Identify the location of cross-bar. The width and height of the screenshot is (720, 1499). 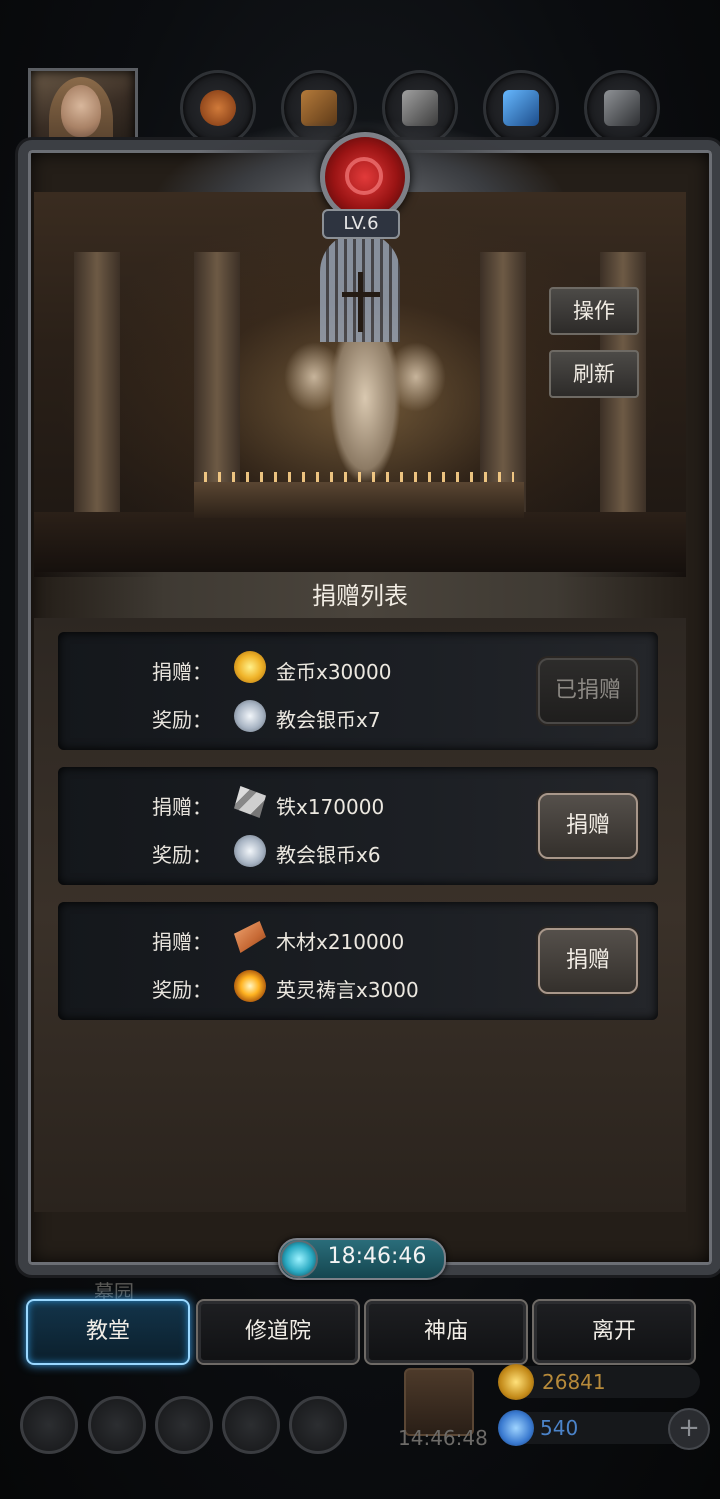
(361, 294).